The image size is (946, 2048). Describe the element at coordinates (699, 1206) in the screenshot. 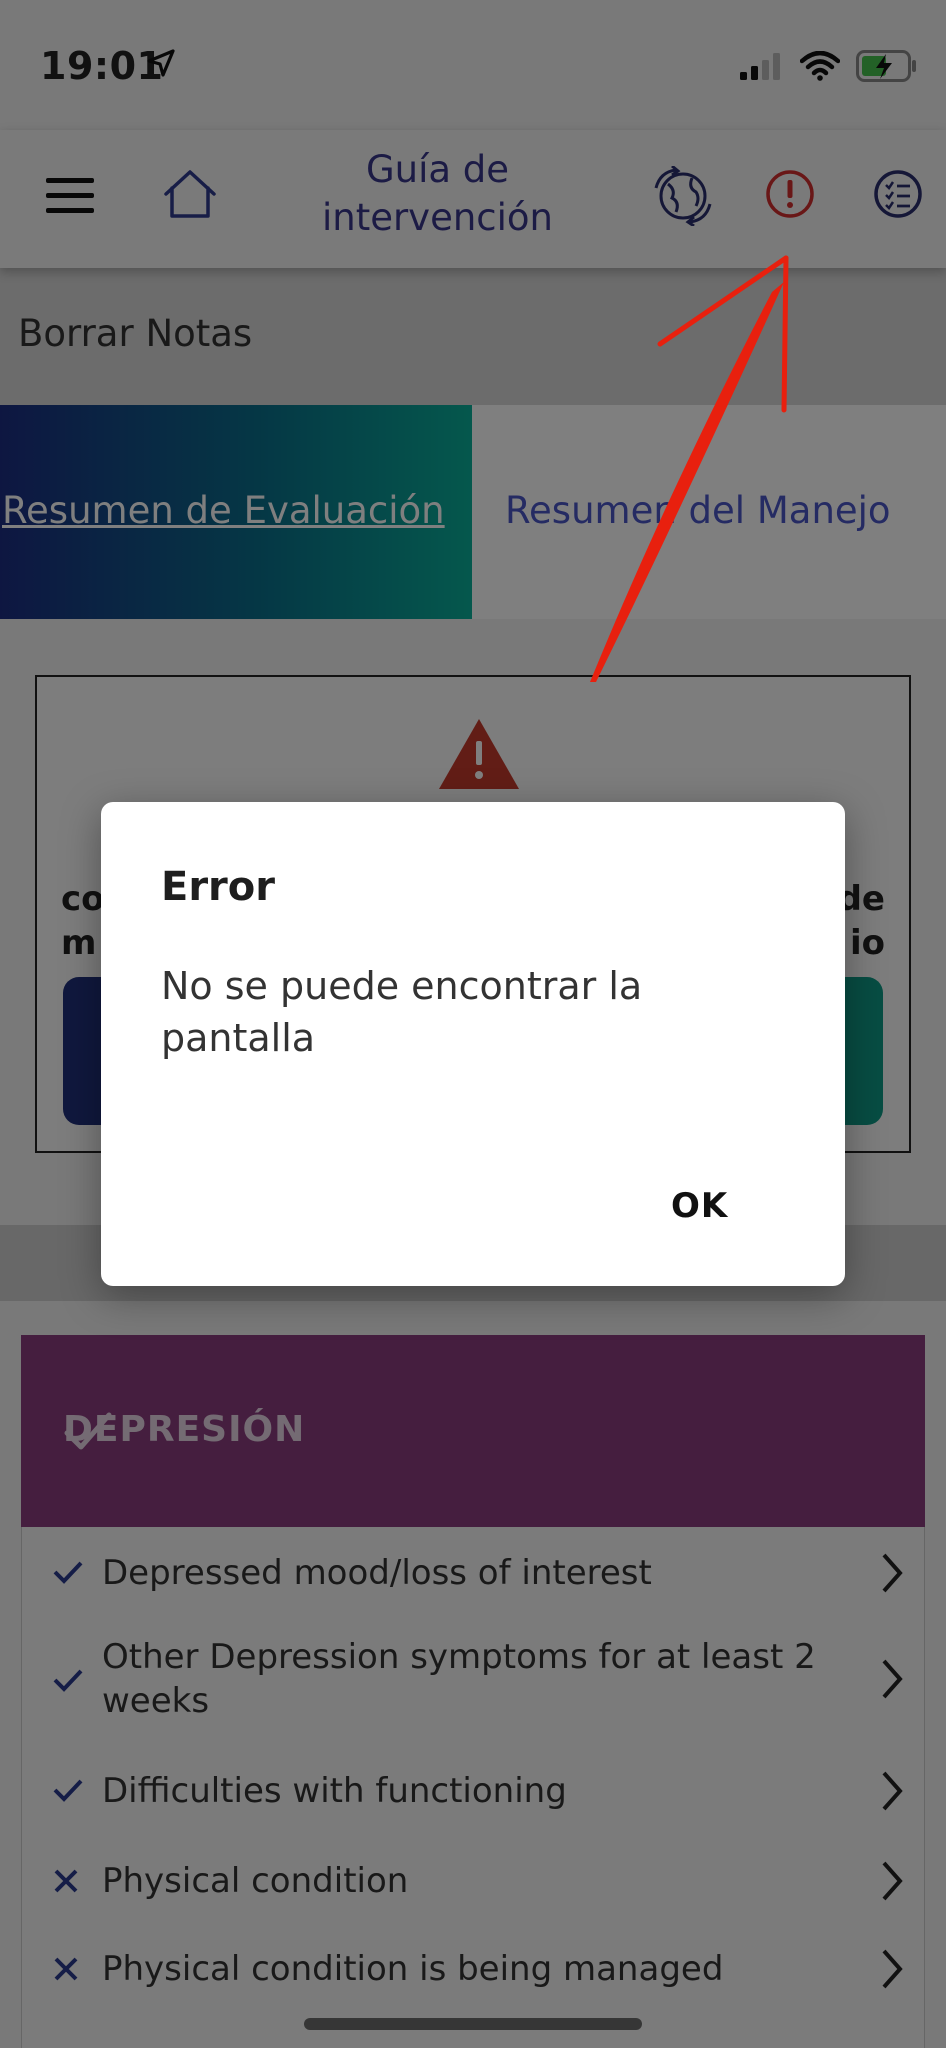

I see `ok-button: OK` at that location.